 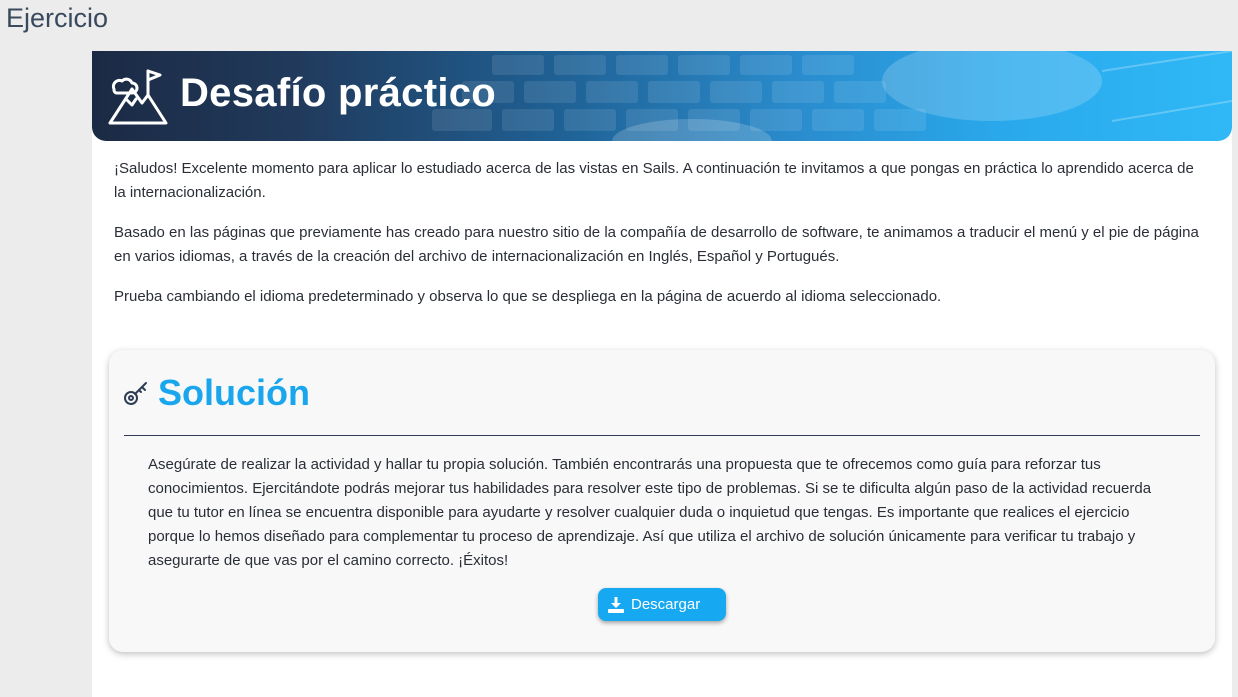 What do you see at coordinates (666, 604) in the screenshot?
I see `download-label: Descargar` at bounding box center [666, 604].